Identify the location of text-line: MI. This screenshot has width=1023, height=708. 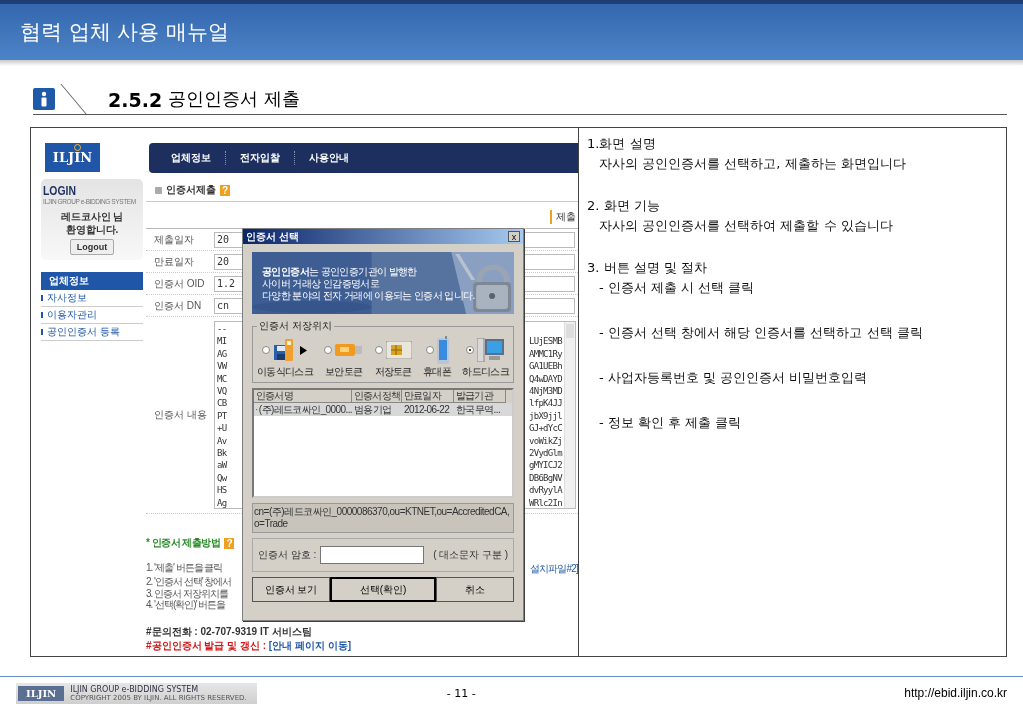
(222, 341).